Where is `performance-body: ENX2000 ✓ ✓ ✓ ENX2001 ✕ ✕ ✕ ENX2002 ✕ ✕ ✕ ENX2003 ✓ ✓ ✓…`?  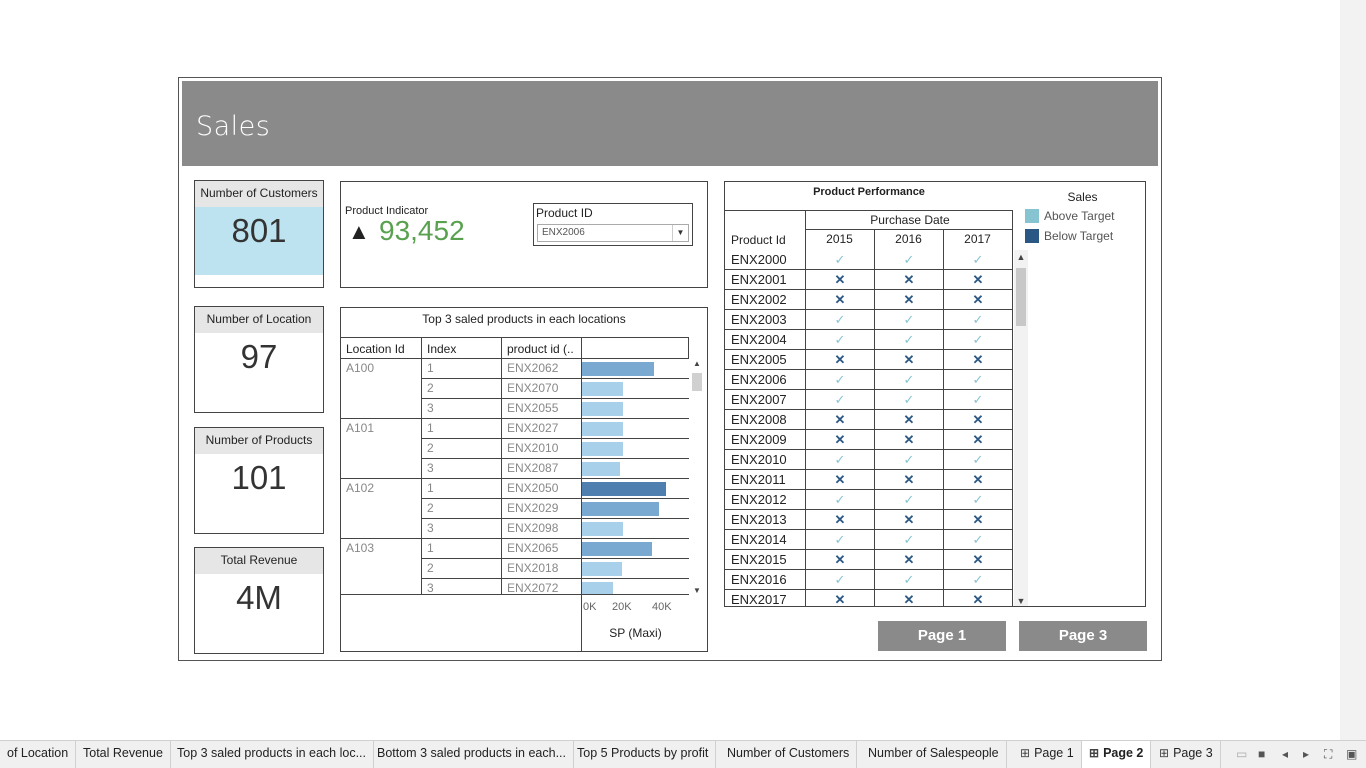
performance-body: ENX2000 ✓ ✓ ✓ ENX2001 ✕ ✕ ✕ ENX2002 ✕ ✕ ✕ ENX2003 ✓ ✓ ✓… is located at coordinates (869, 428).